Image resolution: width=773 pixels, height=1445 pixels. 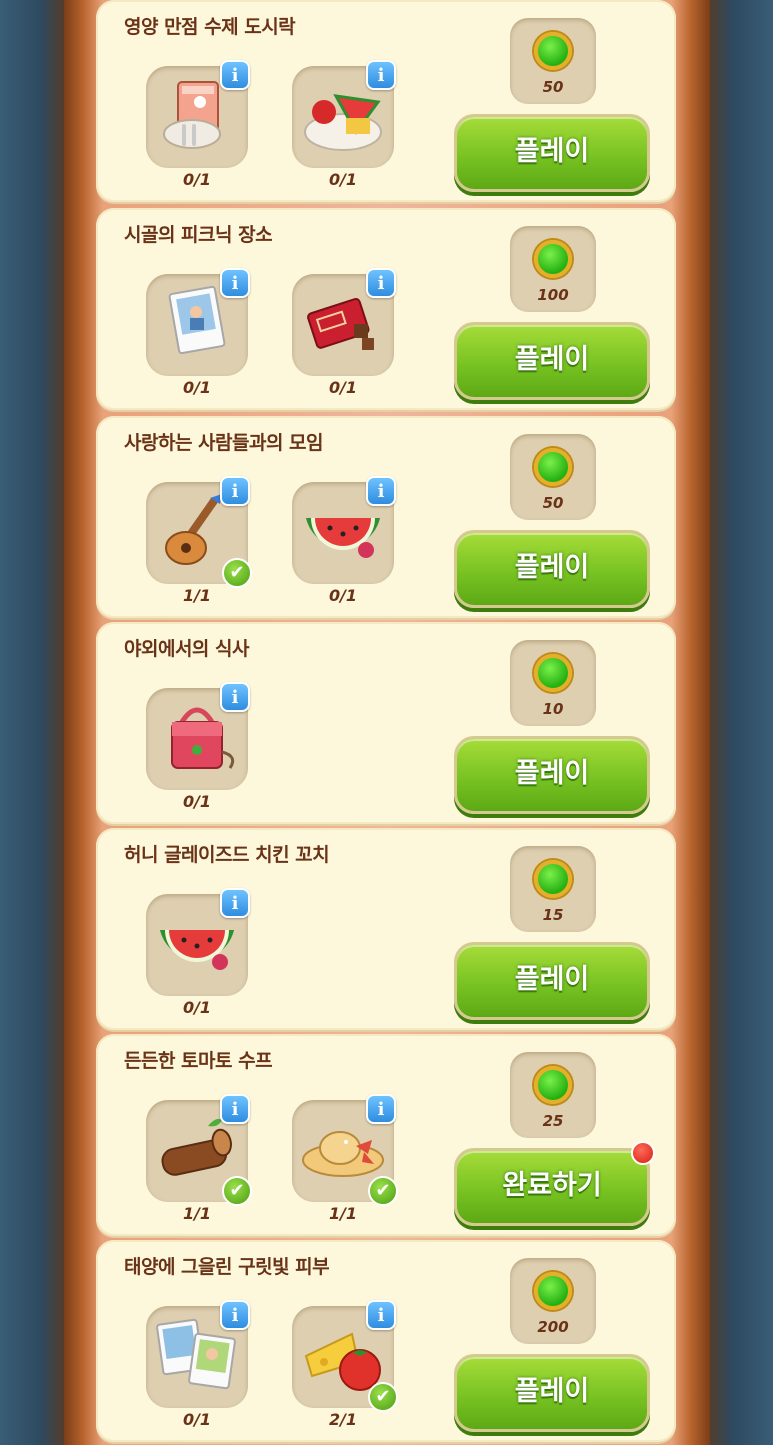 I want to click on quest-card: 든든한 토마토 수프 i ✔ 1/1 i ✔ 1/1 25 완료하기, so click(x=386, y=1135).